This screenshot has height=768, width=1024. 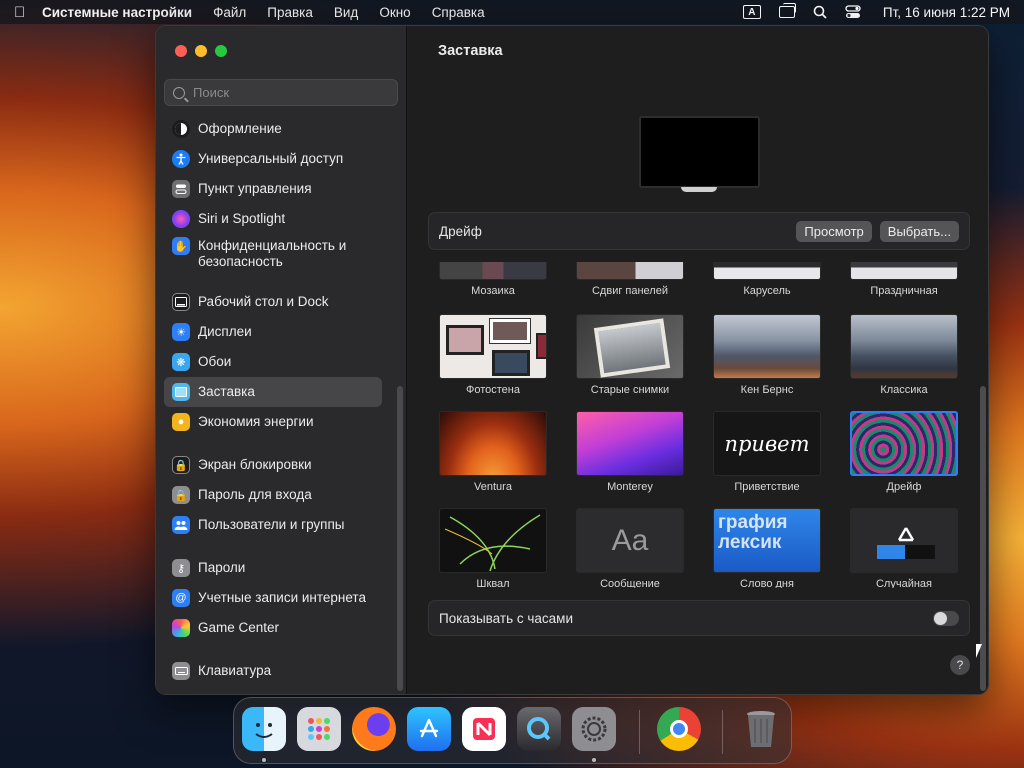 I want to click on menu-view: Вид, so click(x=346, y=12).